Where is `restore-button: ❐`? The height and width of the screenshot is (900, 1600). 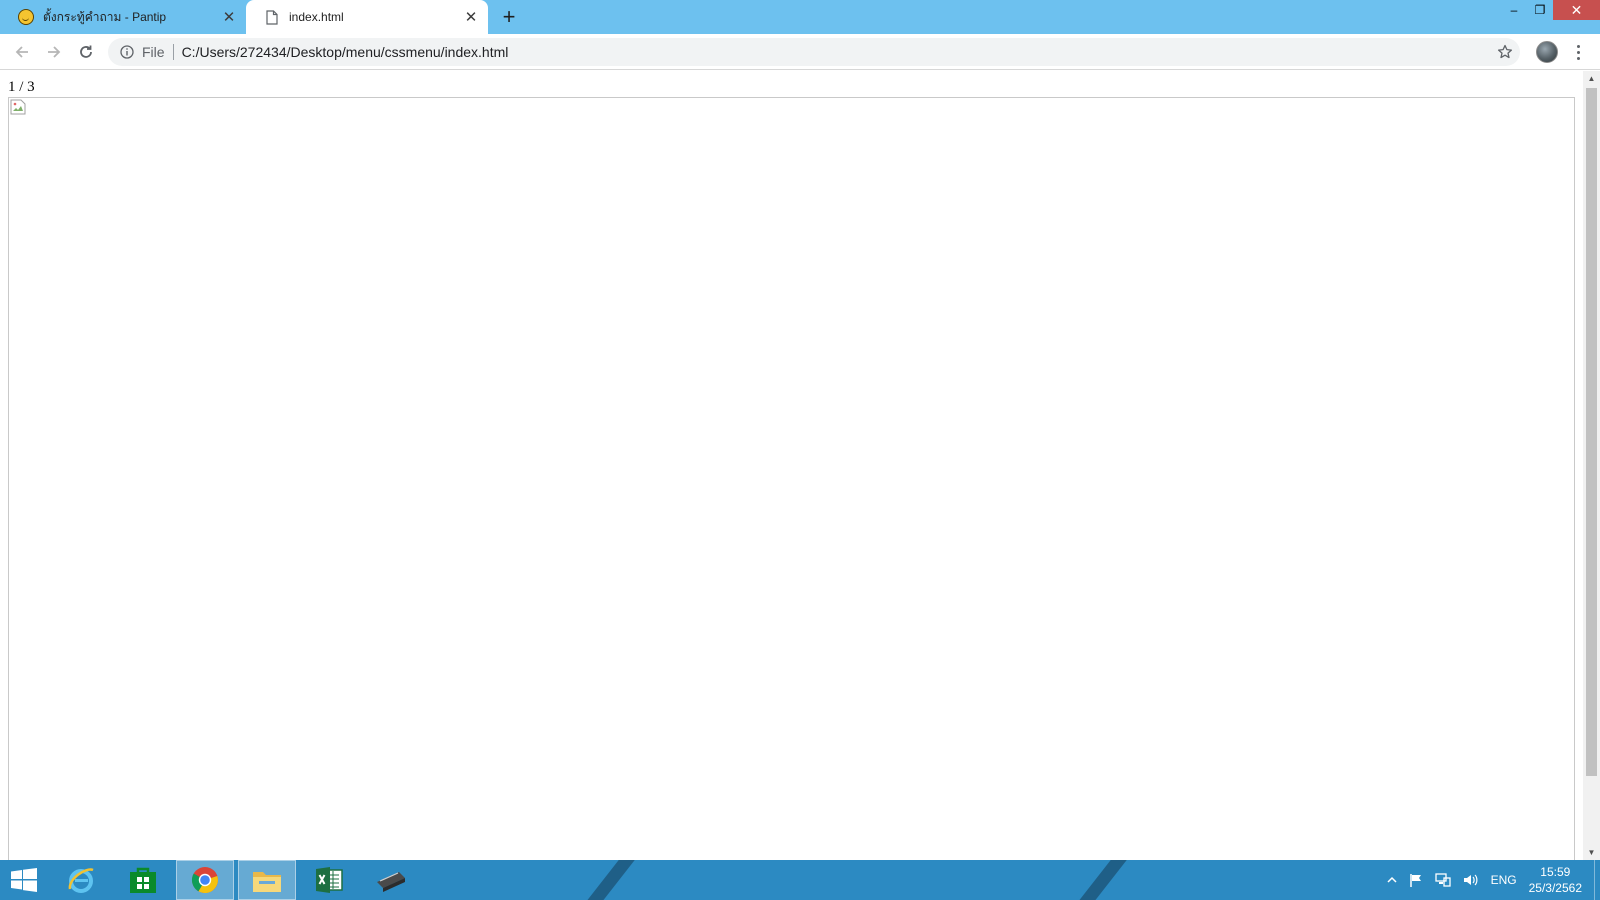 restore-button: ❐ is located at coordinates (1540, 10).